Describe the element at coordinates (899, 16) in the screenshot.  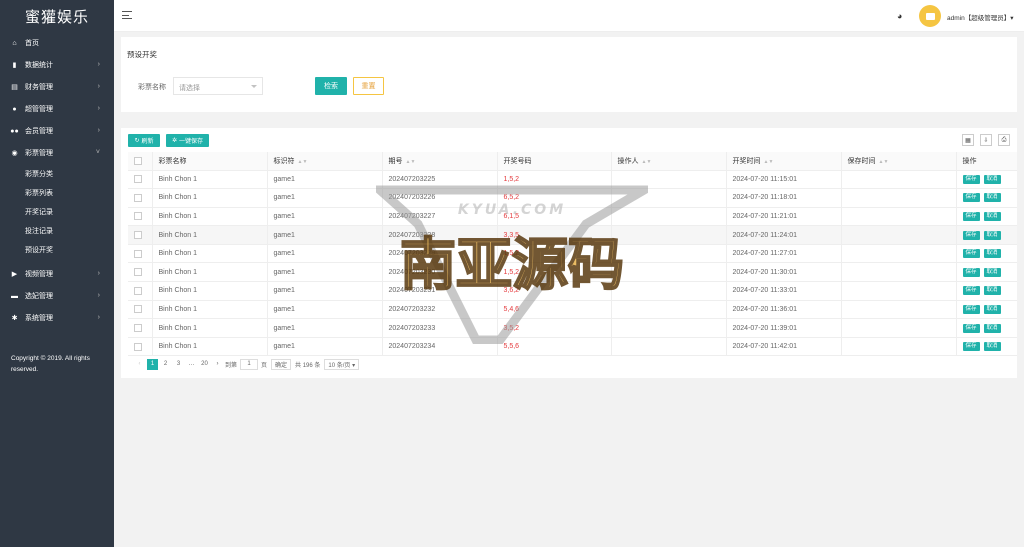
I see `palette-icon: ◕` at that location.